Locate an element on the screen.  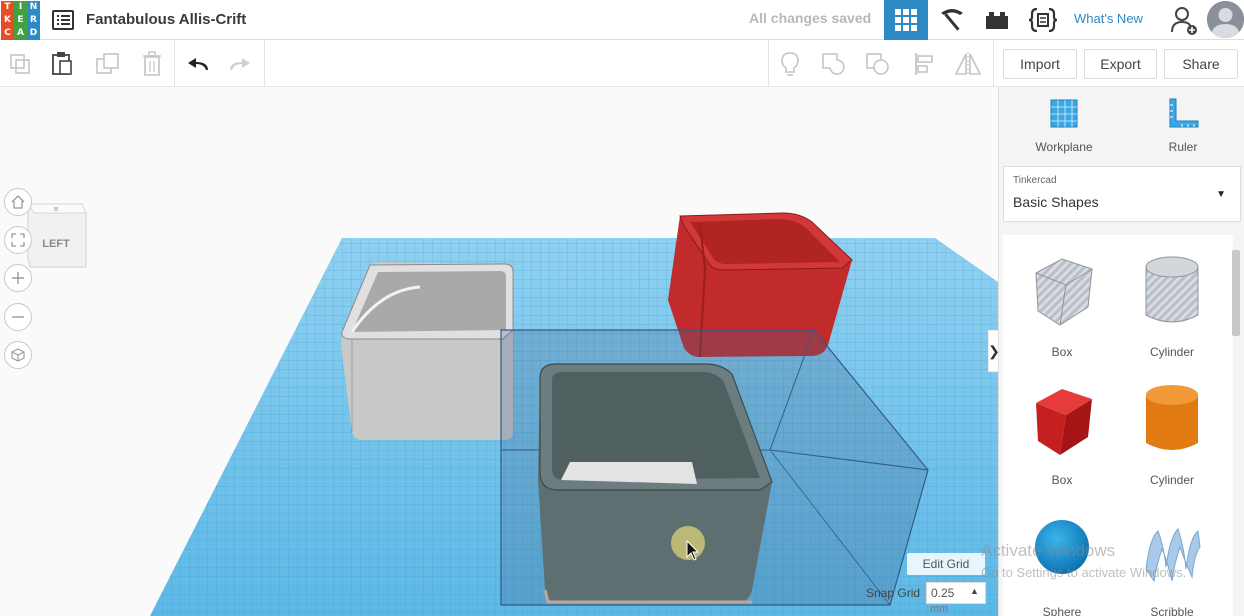
pickaxe-icon is located at coordinates (952, 20).